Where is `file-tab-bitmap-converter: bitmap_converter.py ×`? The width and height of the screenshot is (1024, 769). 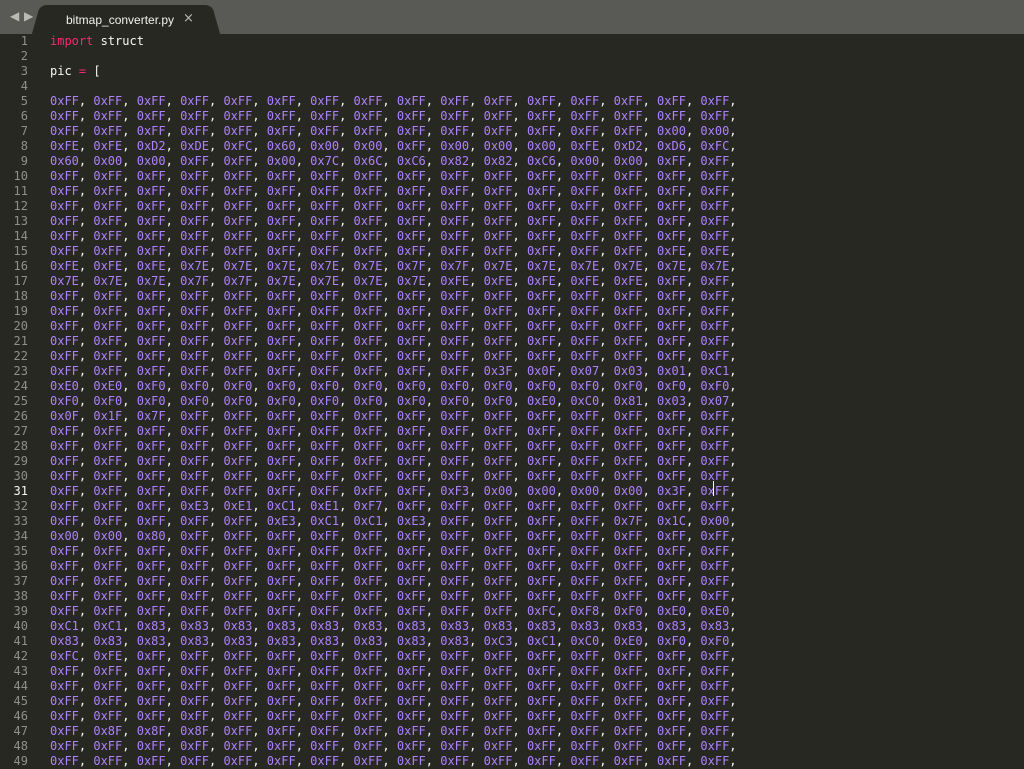
file-tab-bitmap-converter: bitmap_converter.py × is located at coordinates (126, 19).